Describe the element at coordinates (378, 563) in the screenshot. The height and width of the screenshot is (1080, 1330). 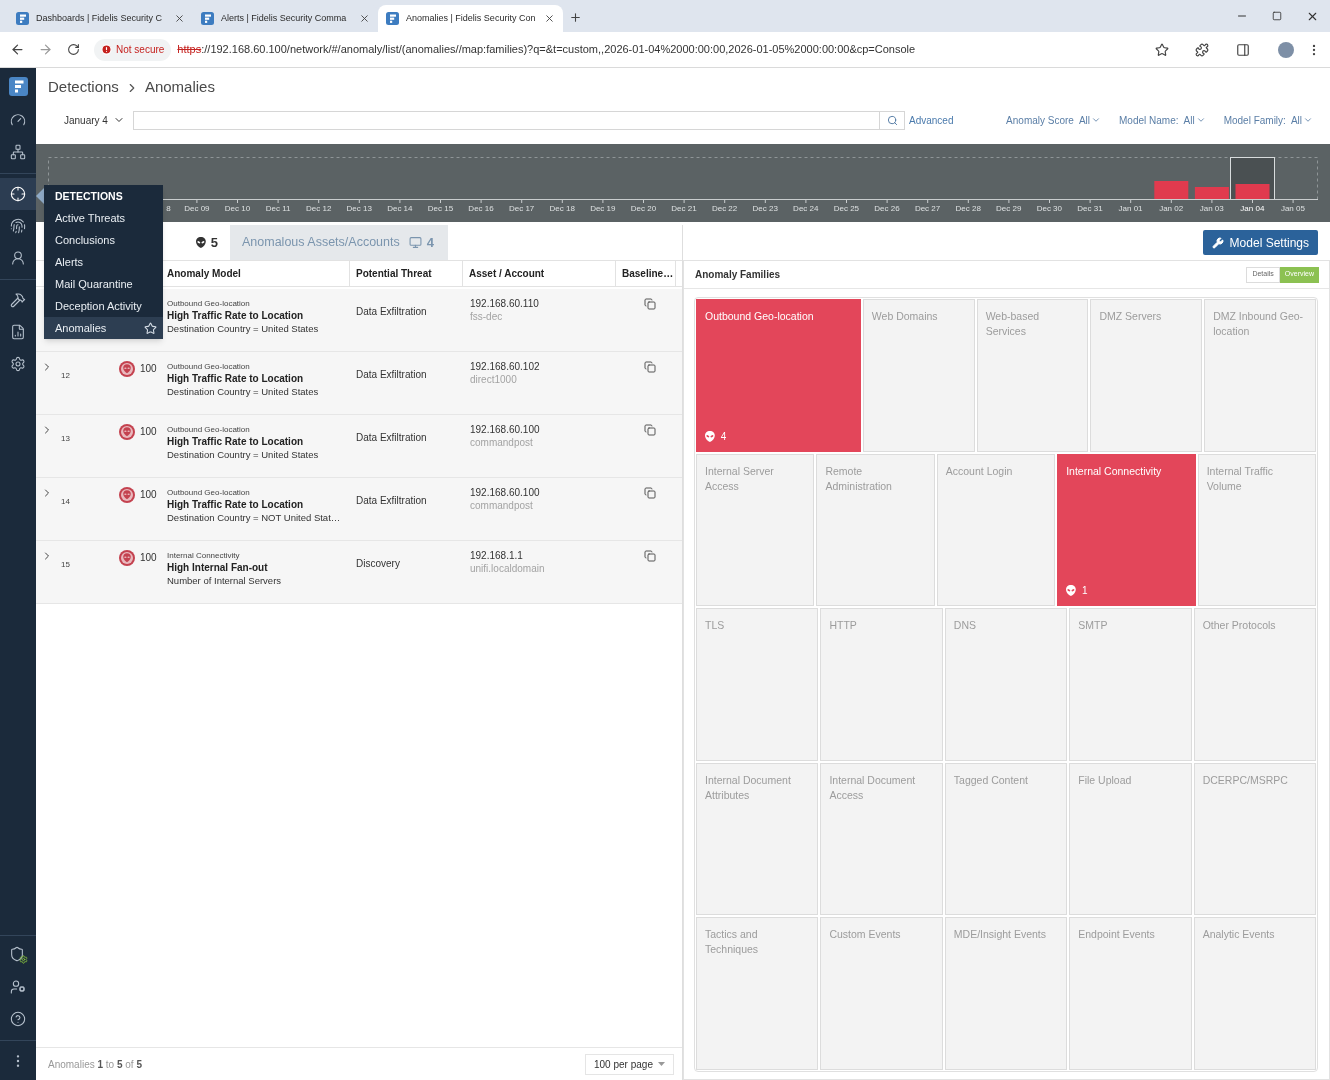
I see `threat-cell: Discovery` at that location.